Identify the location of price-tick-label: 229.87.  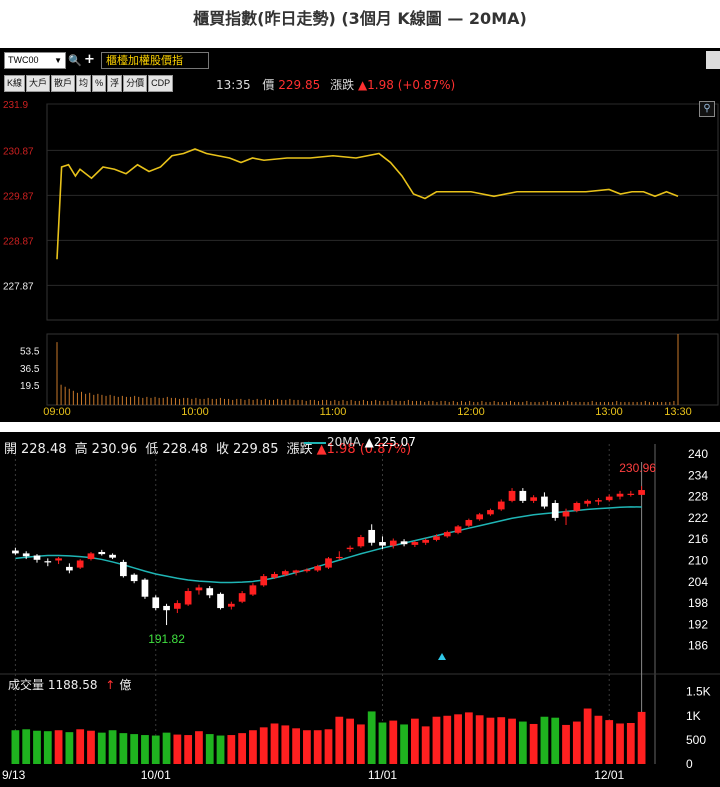
(18, 196).